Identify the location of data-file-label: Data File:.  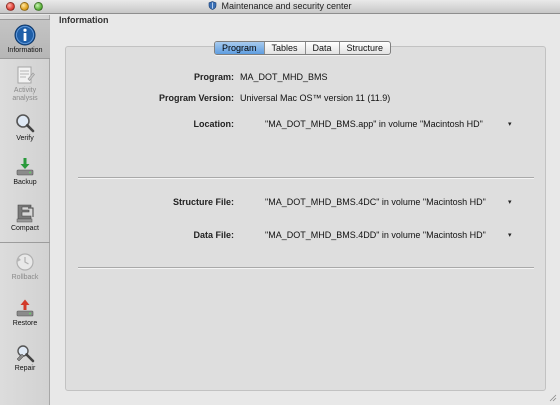
(213, 235).